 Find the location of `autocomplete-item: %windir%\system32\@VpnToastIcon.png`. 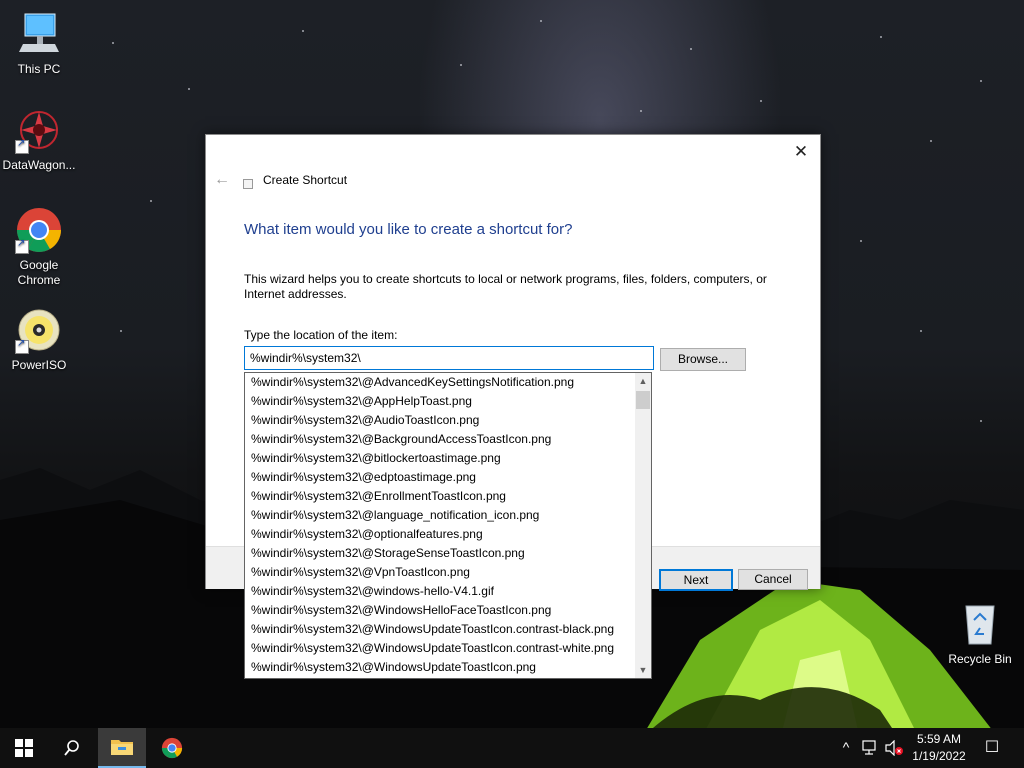

autocomplete-item: %windir%\system32\@VpnToastIcon.png is located at coordinates (439, 572).